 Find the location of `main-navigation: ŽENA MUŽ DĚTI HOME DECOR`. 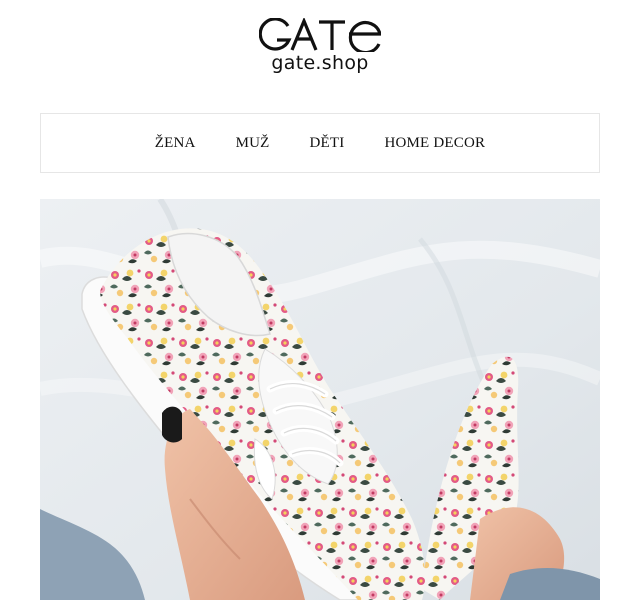

main-navigation: ŽENA MUŽ DĚTI HOME DECOR is located at coordinates (320, 143).